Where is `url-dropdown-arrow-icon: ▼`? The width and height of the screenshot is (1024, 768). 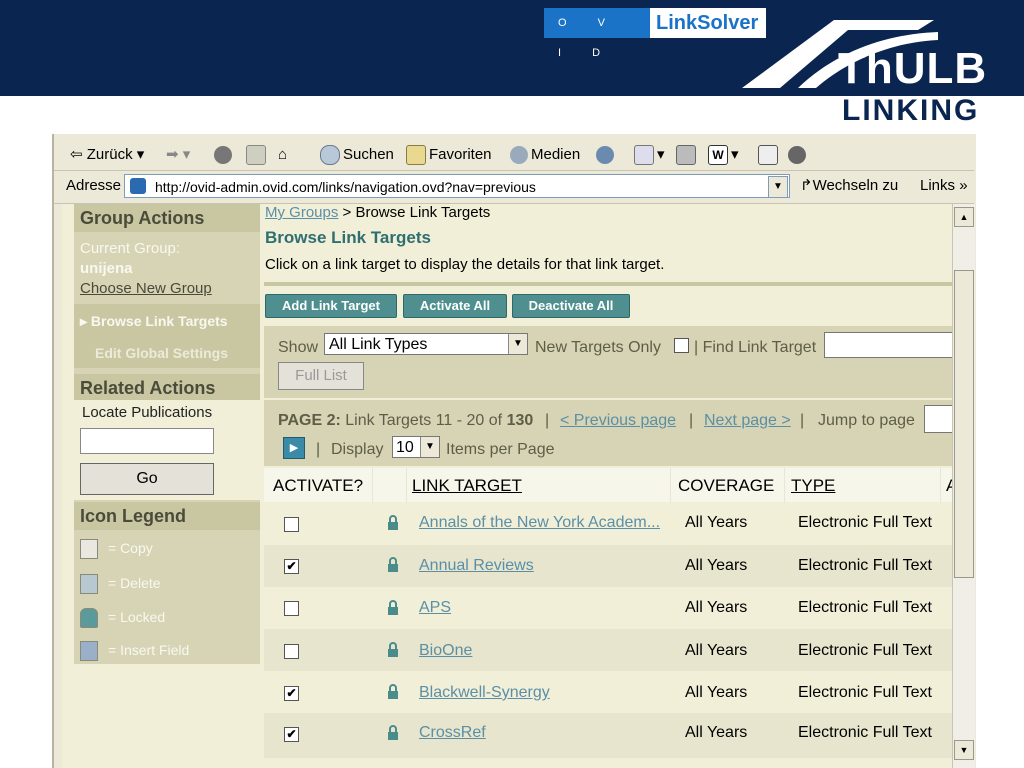 url-dropdown-arrow-icon: ▼ is located at coordinates (778, 187).